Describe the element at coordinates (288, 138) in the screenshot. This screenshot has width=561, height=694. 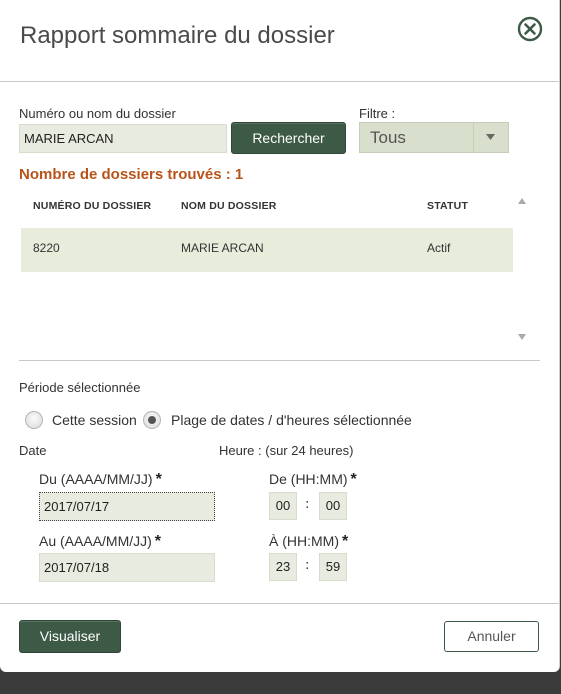
I see `search-button: Rechercher` at that location.